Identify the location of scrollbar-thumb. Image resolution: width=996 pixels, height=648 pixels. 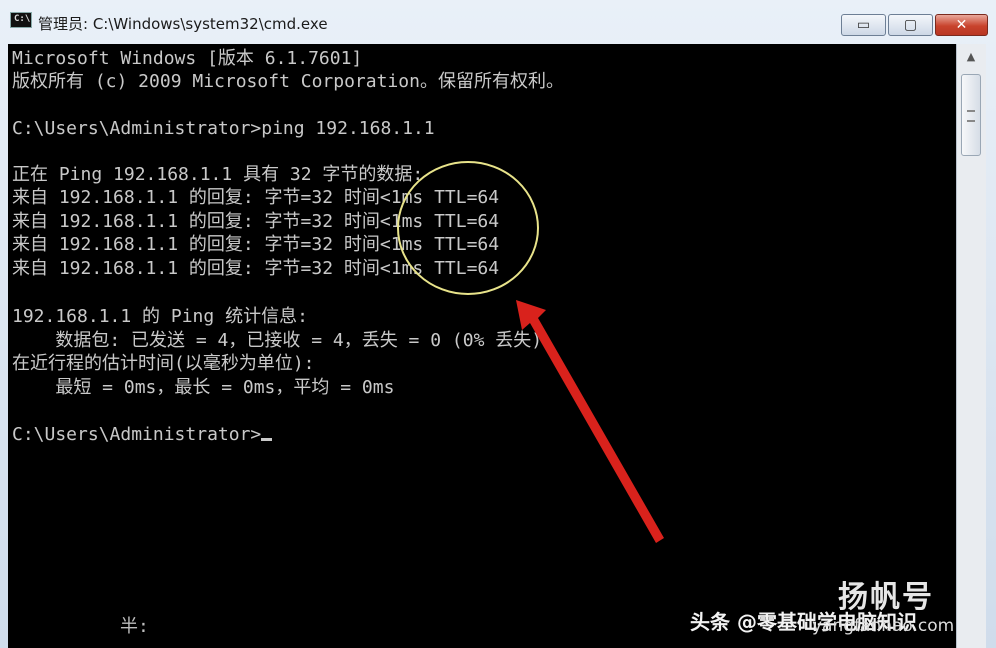
(971, 115).